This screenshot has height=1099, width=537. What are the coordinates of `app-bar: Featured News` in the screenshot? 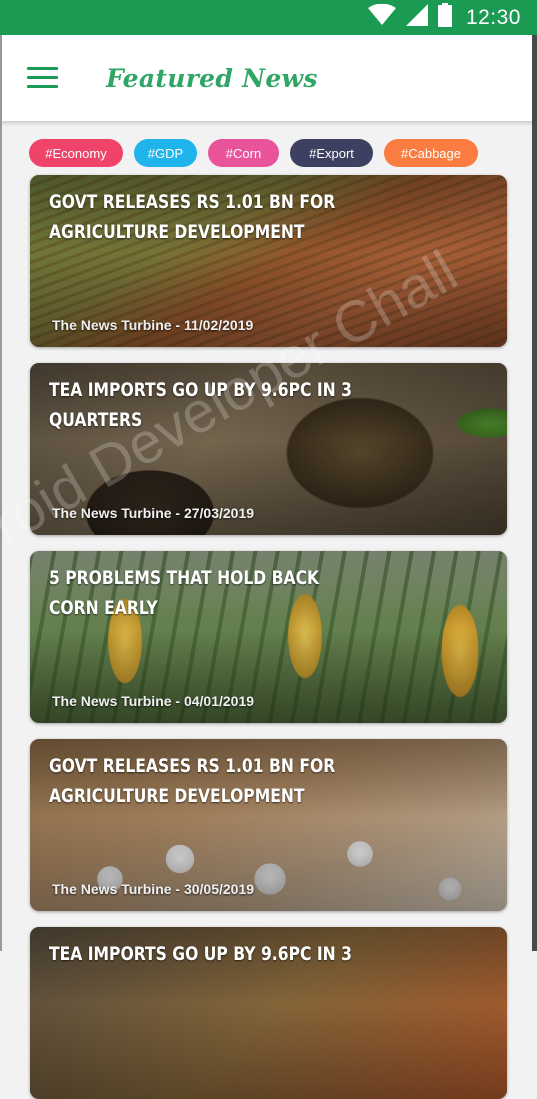 It's located at (268, 78).